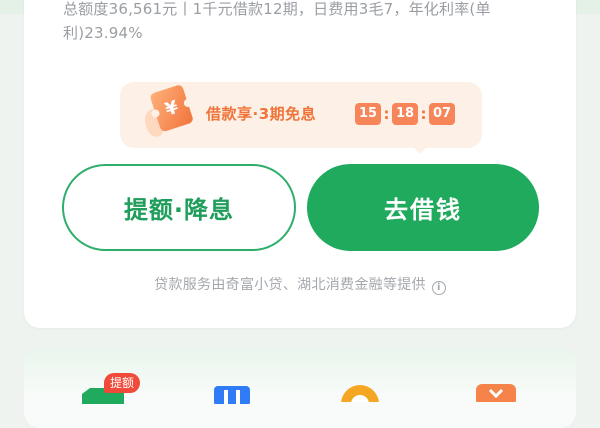  I want to click on raise-limit-badge: 提额, so click(122, 383).